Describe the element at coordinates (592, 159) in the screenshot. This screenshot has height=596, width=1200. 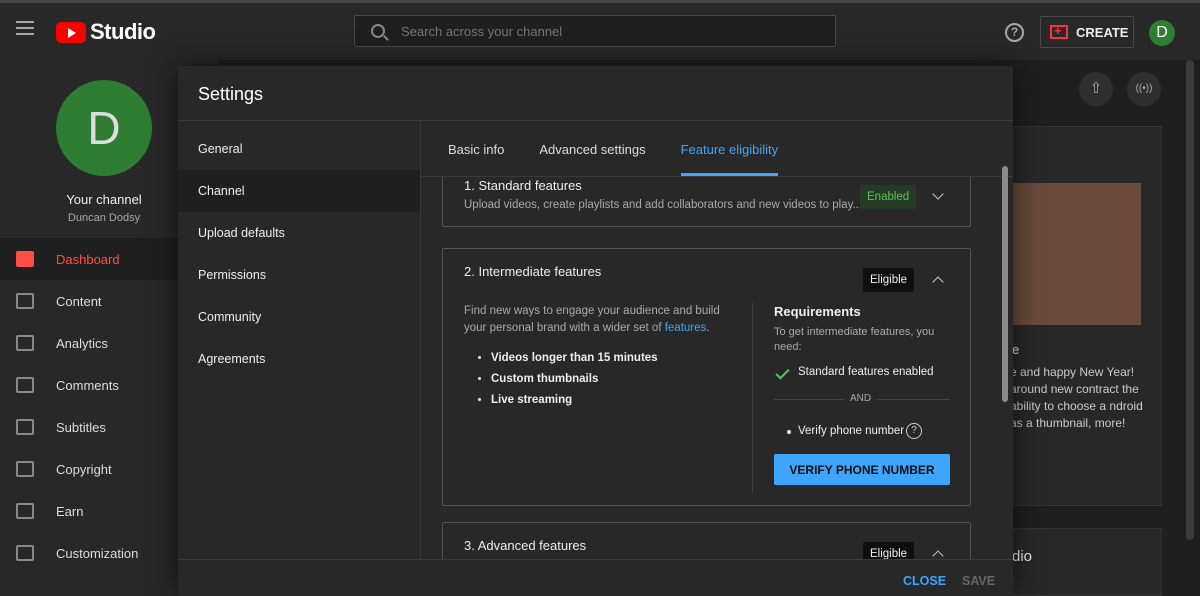
I see `tab-advanced-settings: Advanced settings` at that location.